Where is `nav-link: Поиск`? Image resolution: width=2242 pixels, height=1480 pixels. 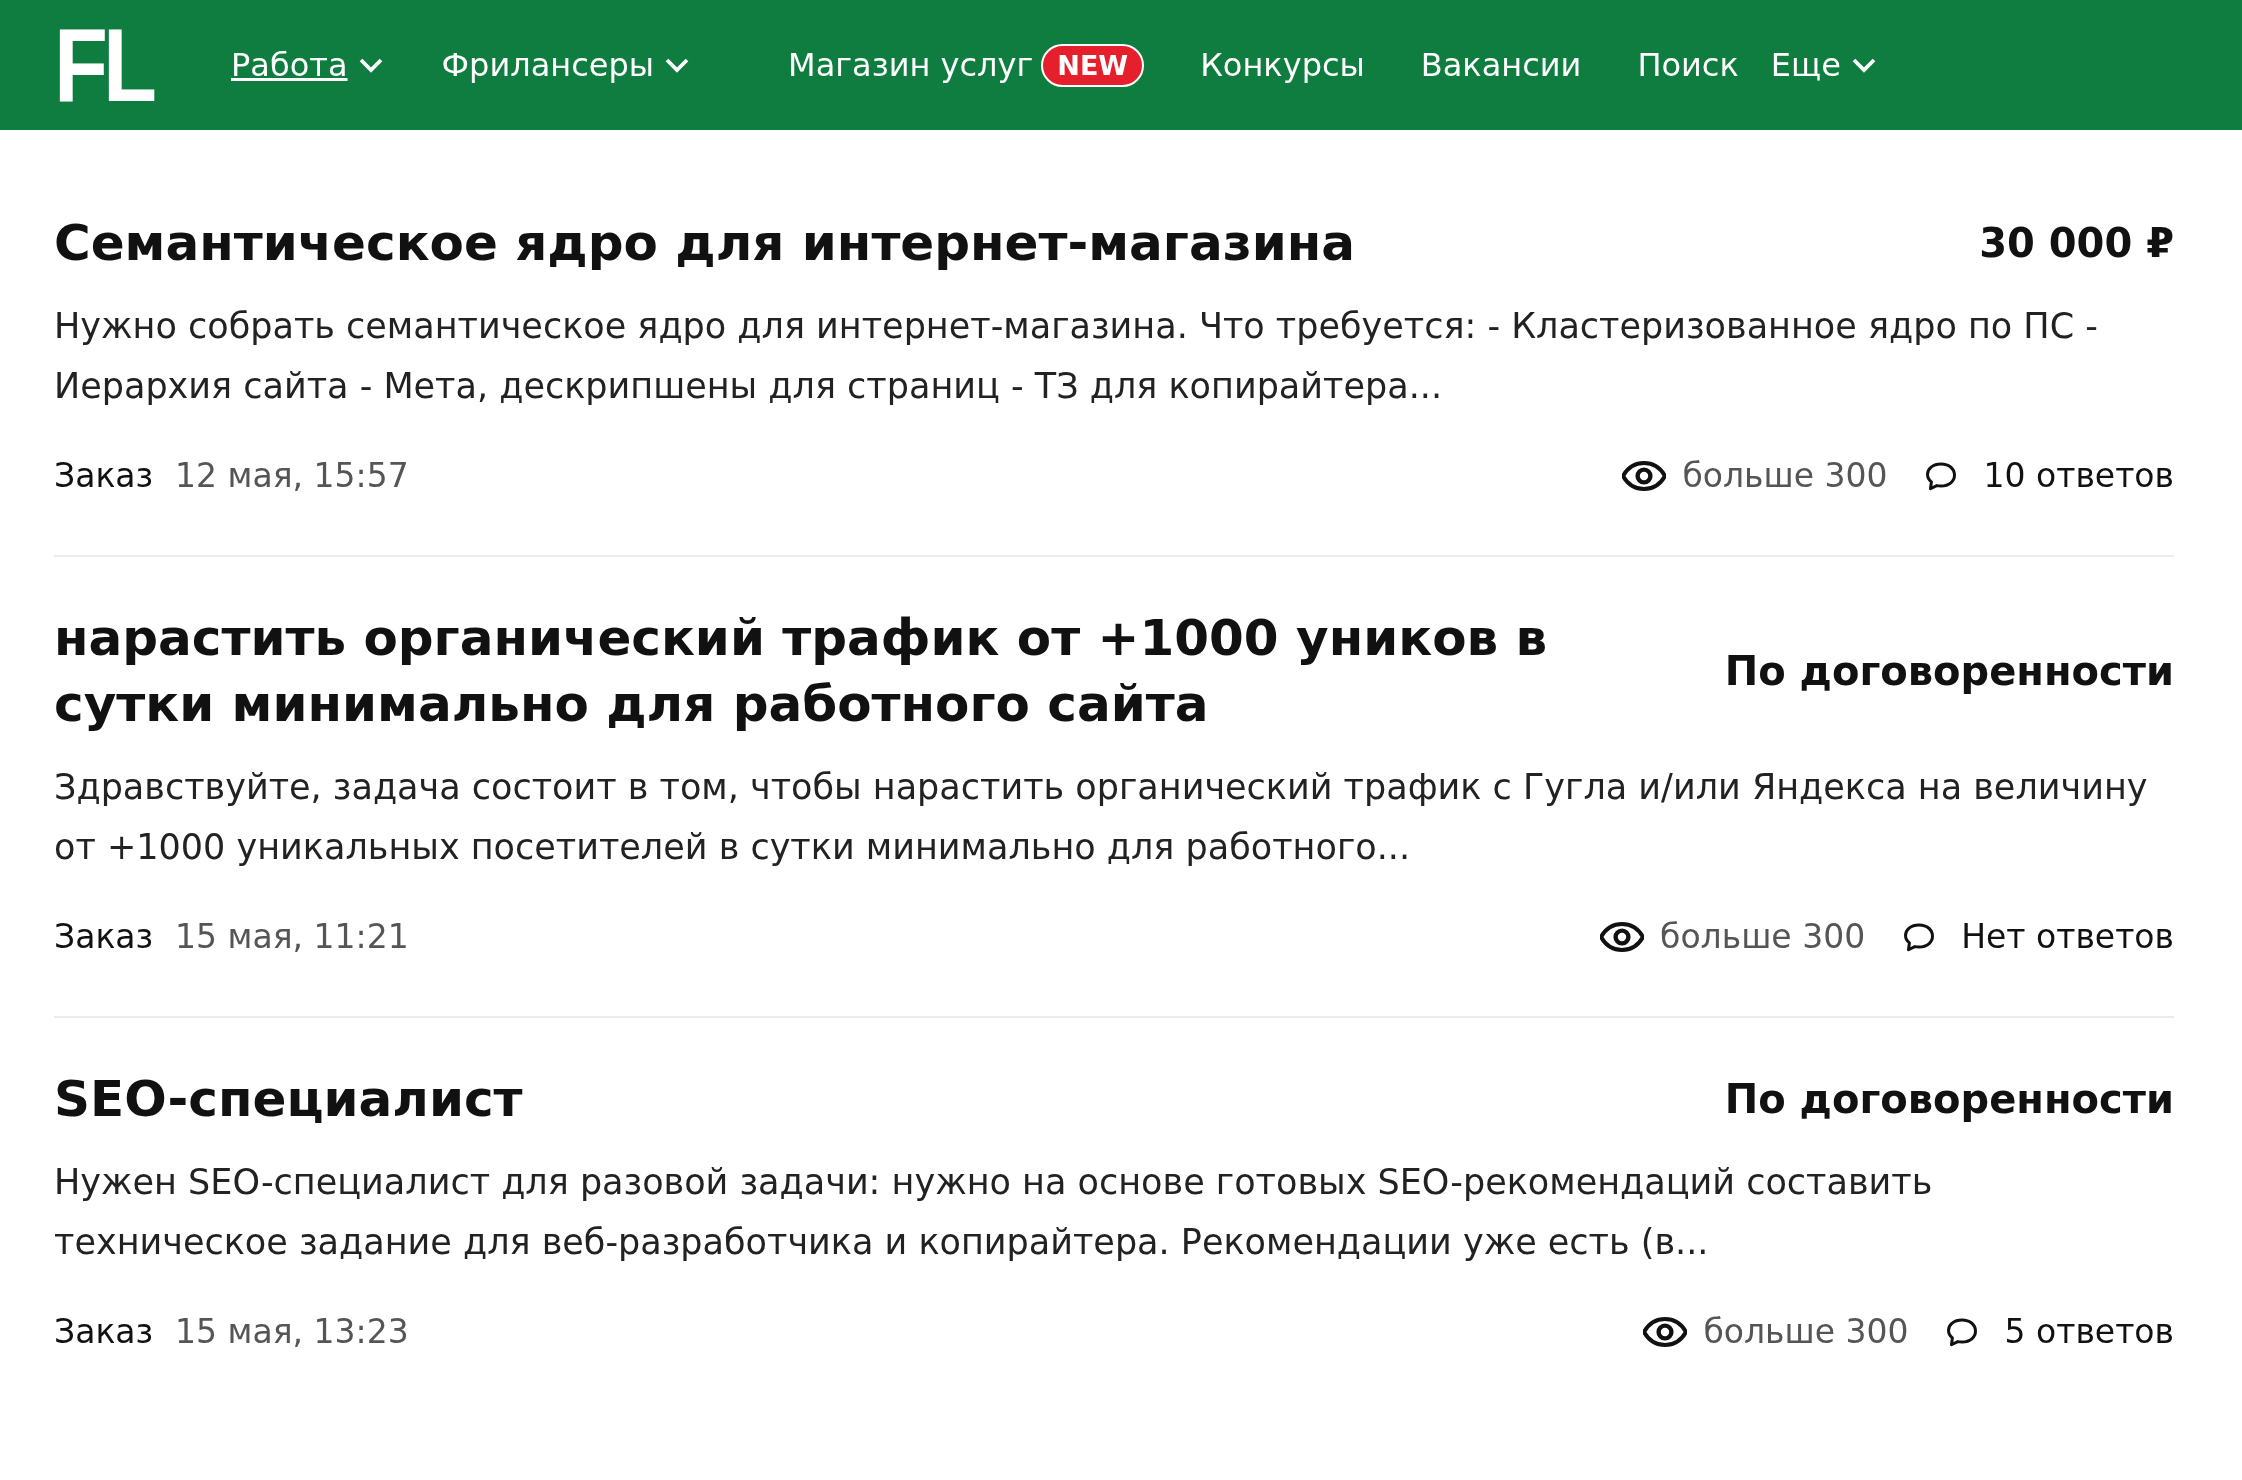 nav-link: Поиск is located at coordinates (1688, 65).